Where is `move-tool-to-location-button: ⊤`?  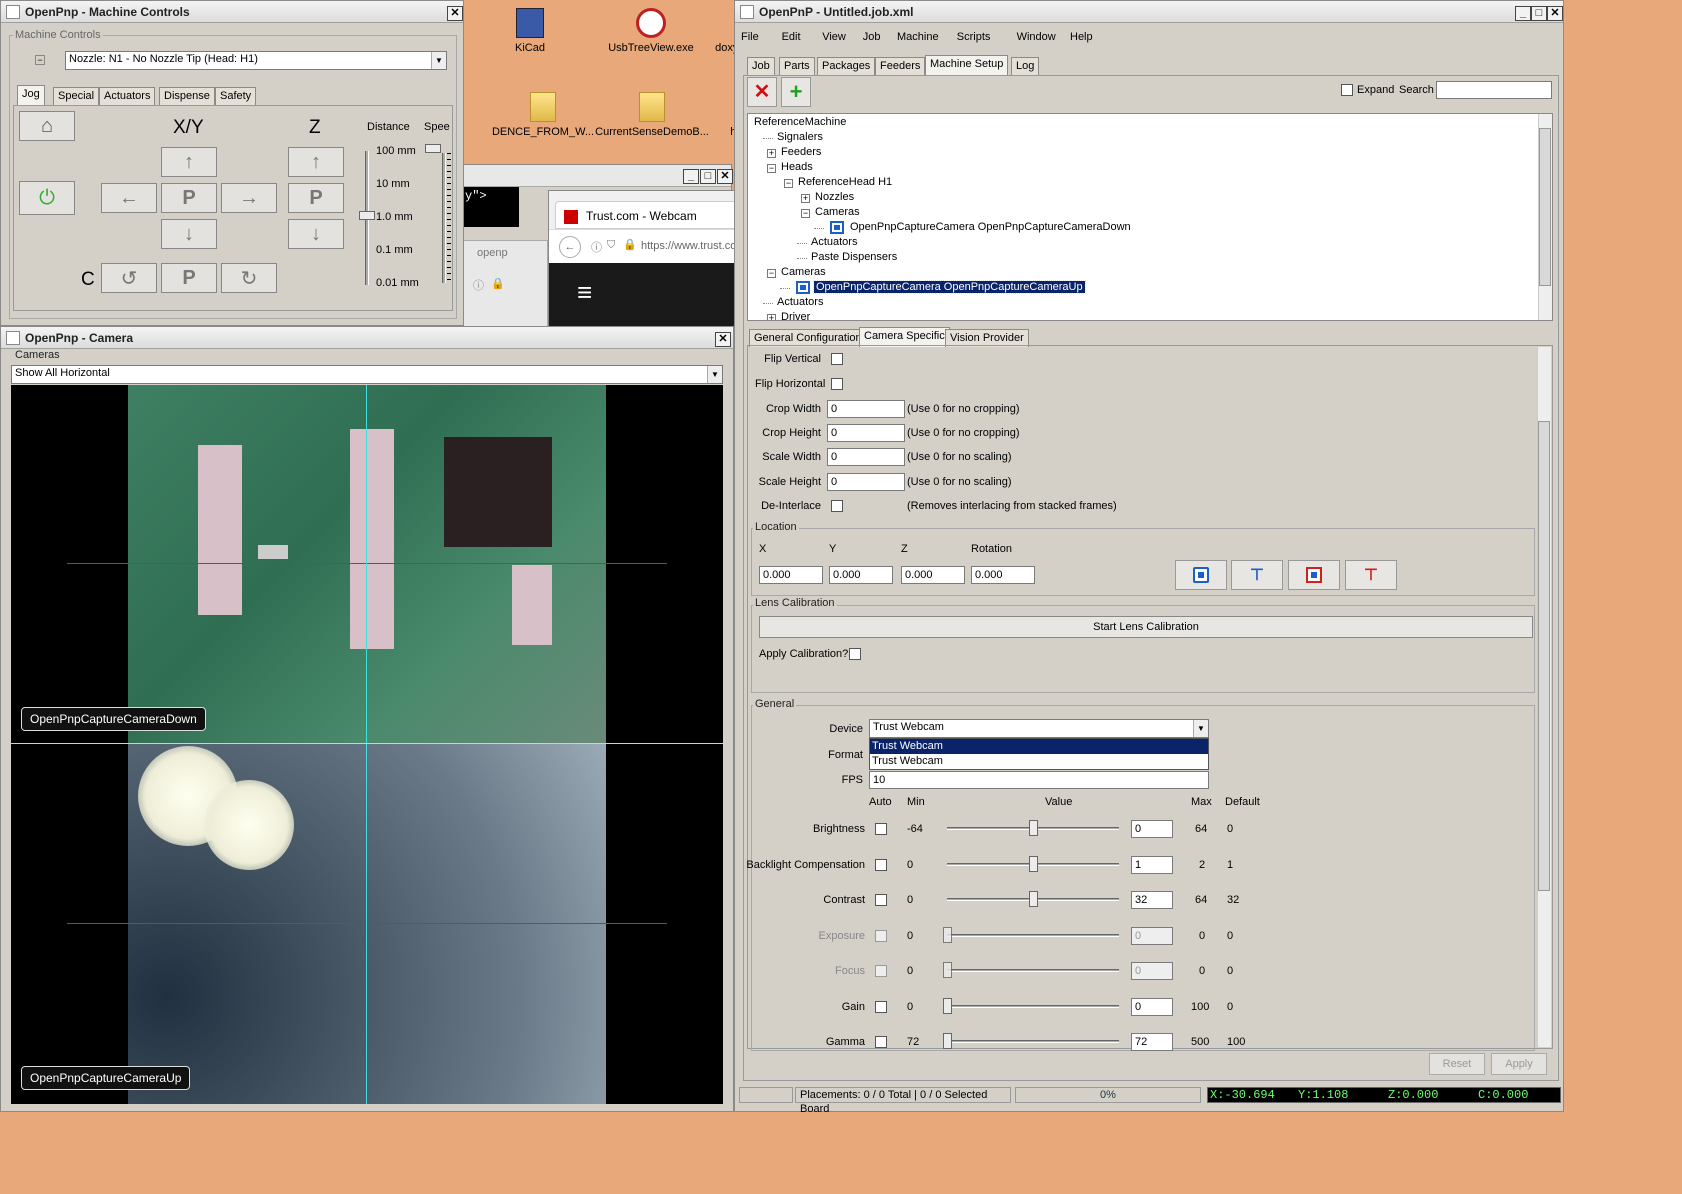 move-tool-to-location-button: ⊤ is located at coordinates (1371, 575).